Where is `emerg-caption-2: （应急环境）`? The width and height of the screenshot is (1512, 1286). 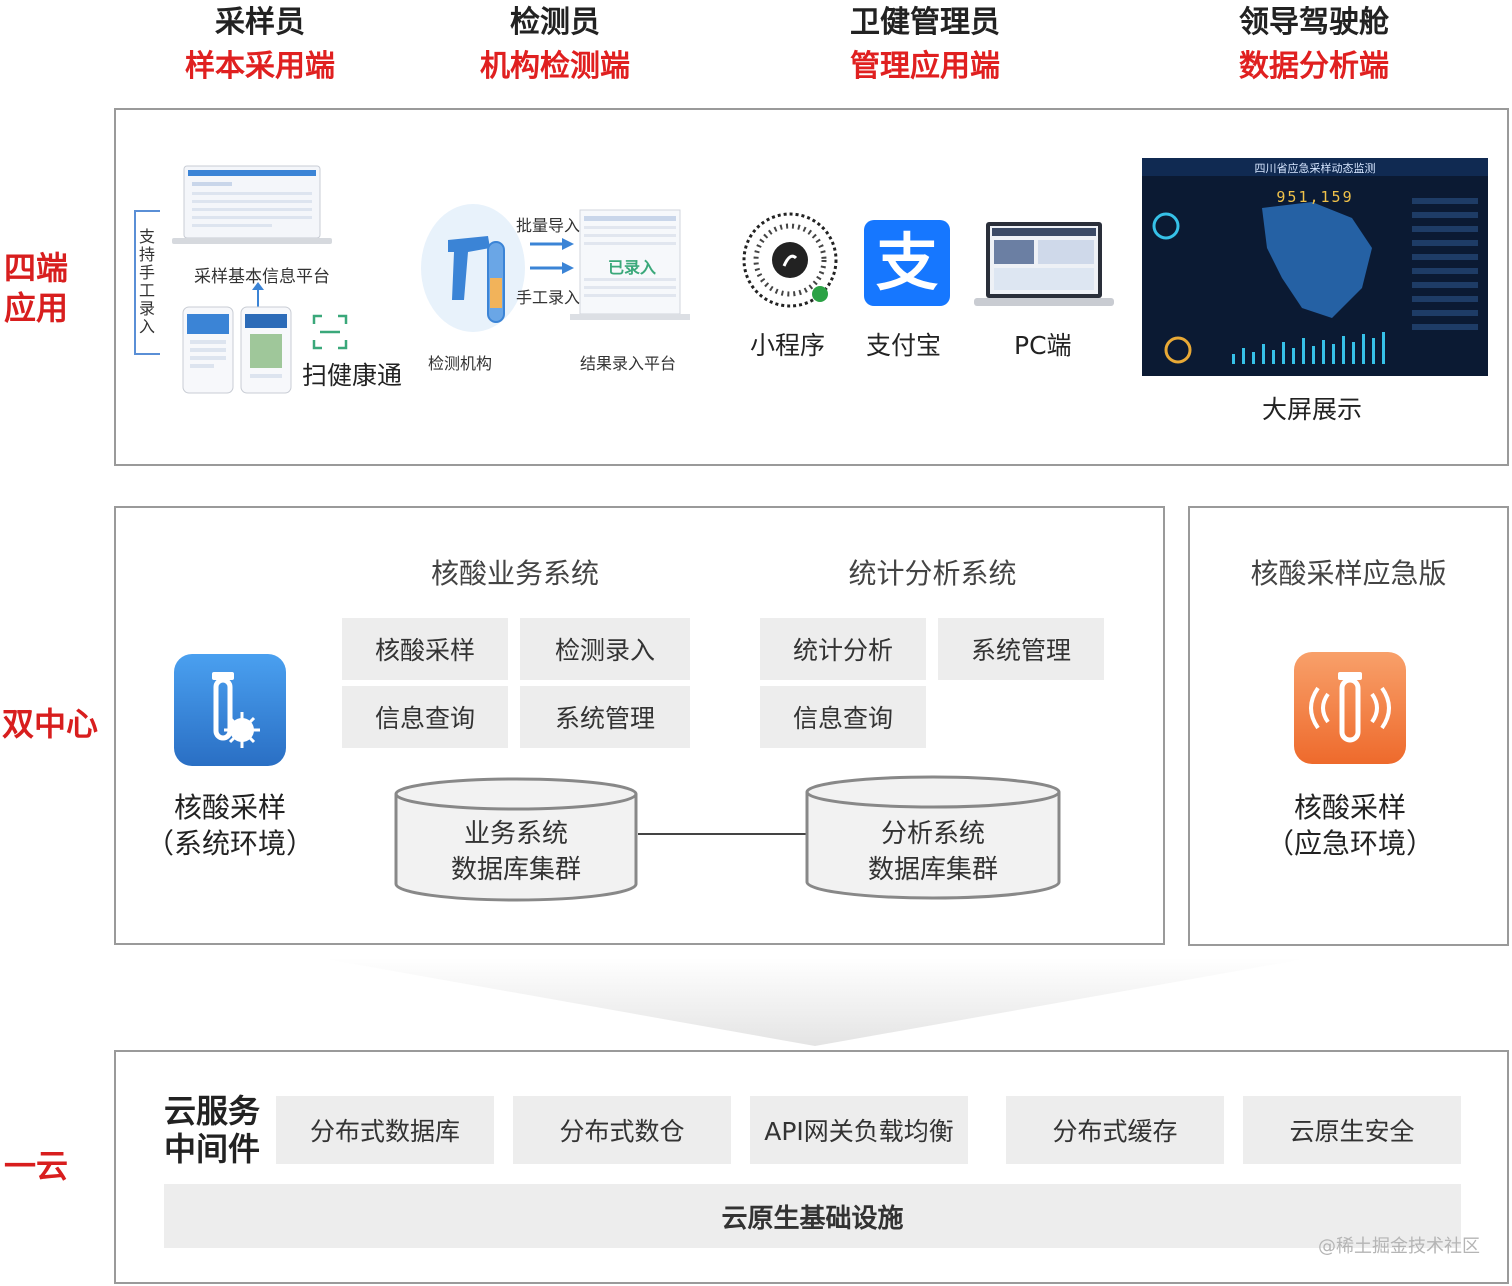 emerg-caption-2: （应急环境） is located at coordinates (1349, 843).